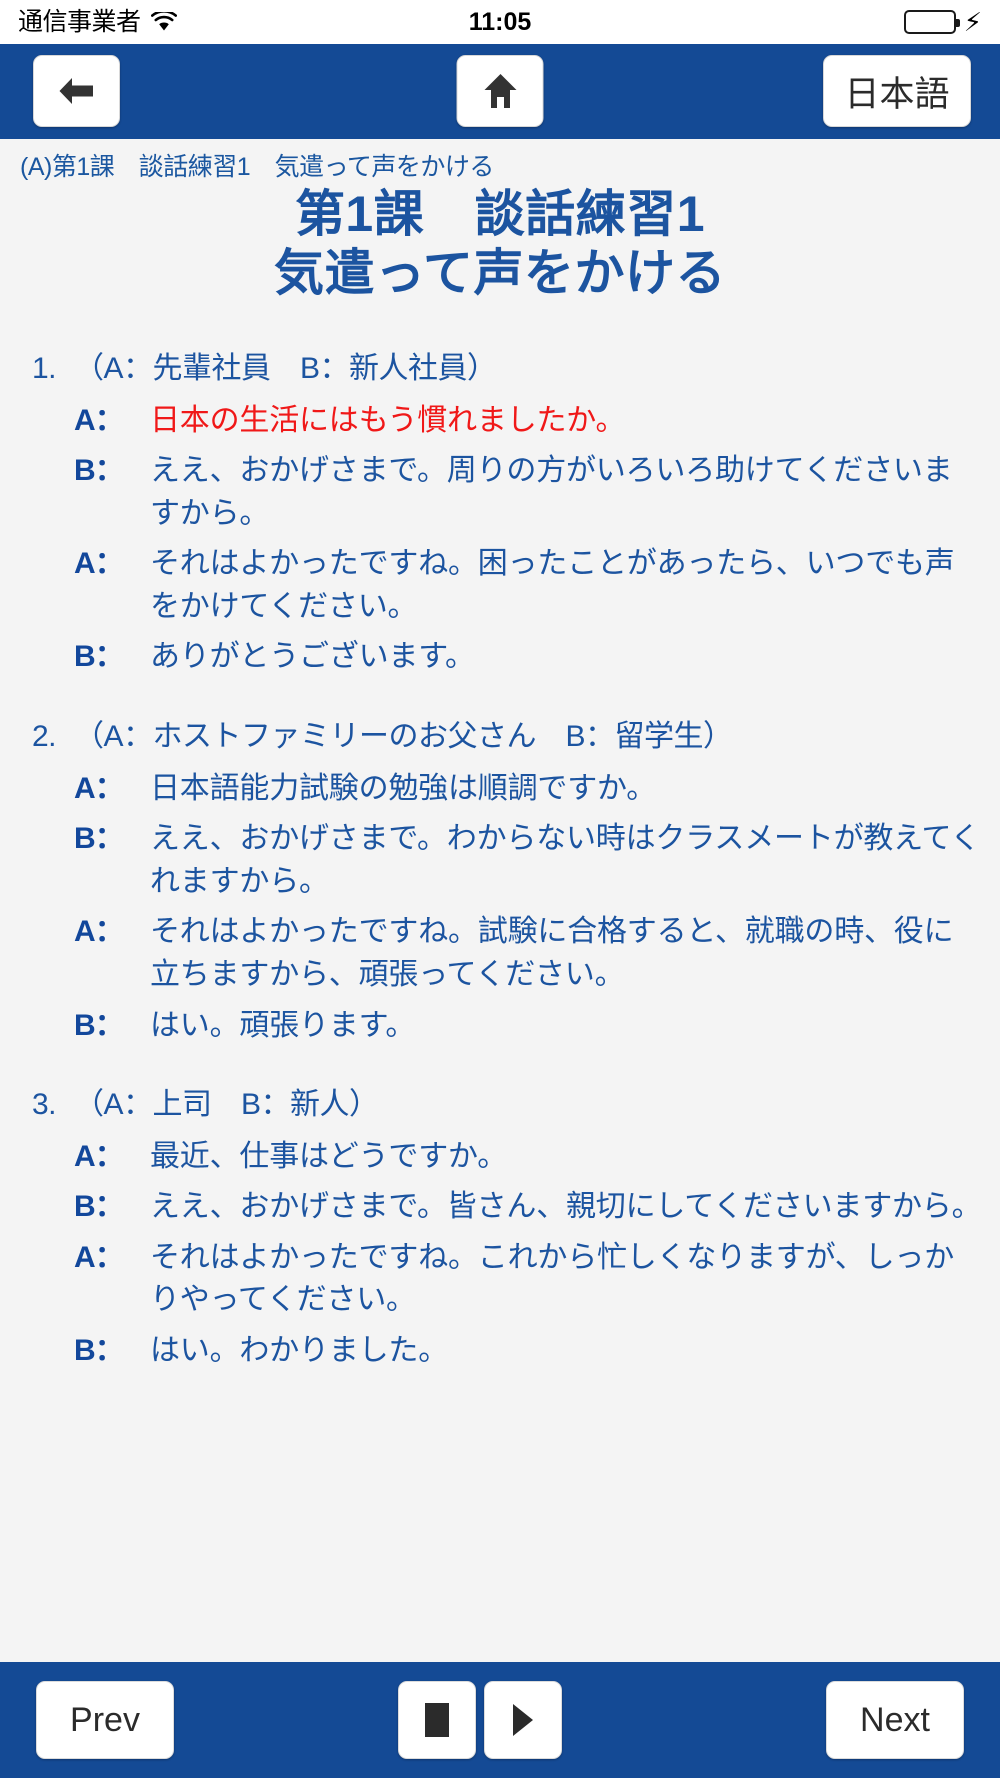  Describe the element at coordinates (283, 1025) in the screenshot. I see `line-text: はい。頑張ります。` at that location.